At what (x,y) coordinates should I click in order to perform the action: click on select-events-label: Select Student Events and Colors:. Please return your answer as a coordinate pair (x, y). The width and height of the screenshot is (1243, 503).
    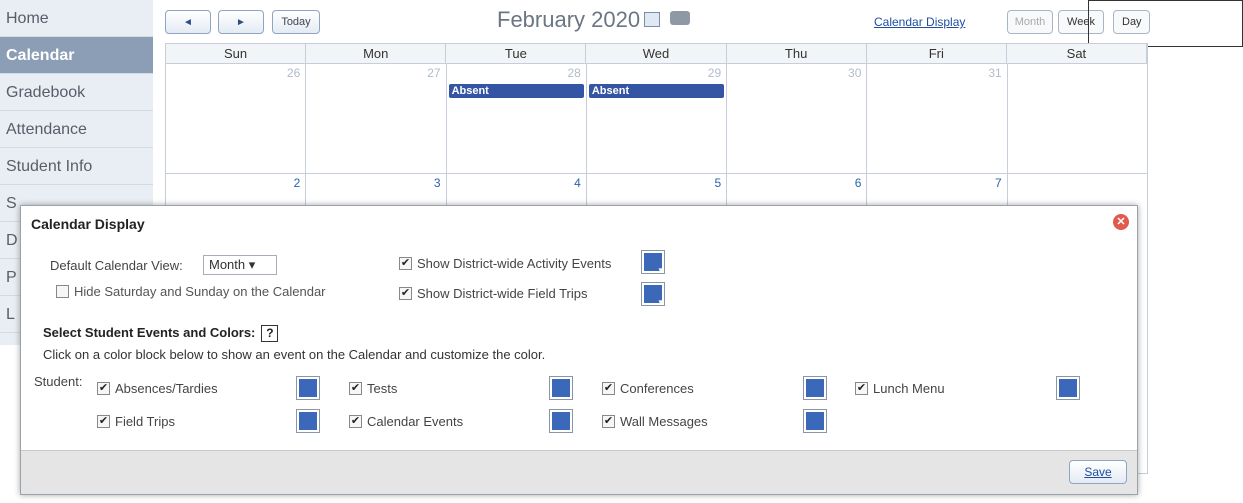
    Looking at the image, I should click on (149, 332).